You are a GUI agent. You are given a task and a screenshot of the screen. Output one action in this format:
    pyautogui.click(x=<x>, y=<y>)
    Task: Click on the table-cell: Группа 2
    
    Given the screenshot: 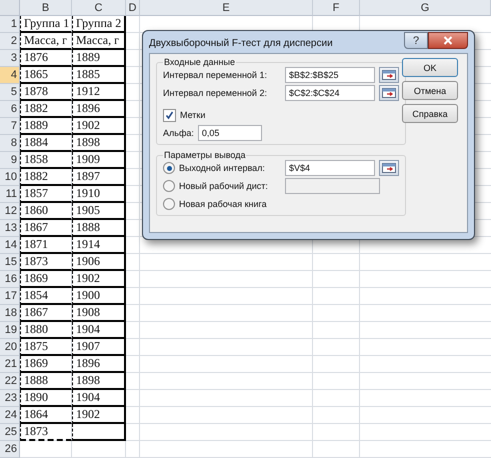 What is the action you would take?
    pyautogui.click(x=99, y=24)
    